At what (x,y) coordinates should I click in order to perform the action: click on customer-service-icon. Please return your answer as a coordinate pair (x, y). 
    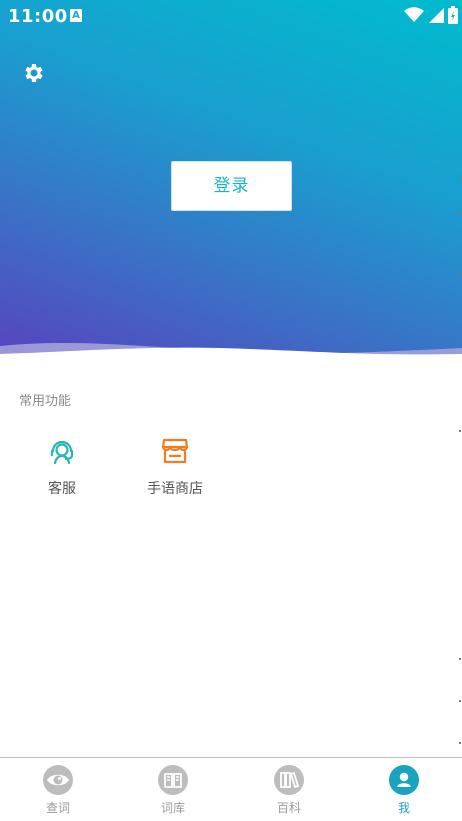
    Looking at the image, I should click on (62, 452).